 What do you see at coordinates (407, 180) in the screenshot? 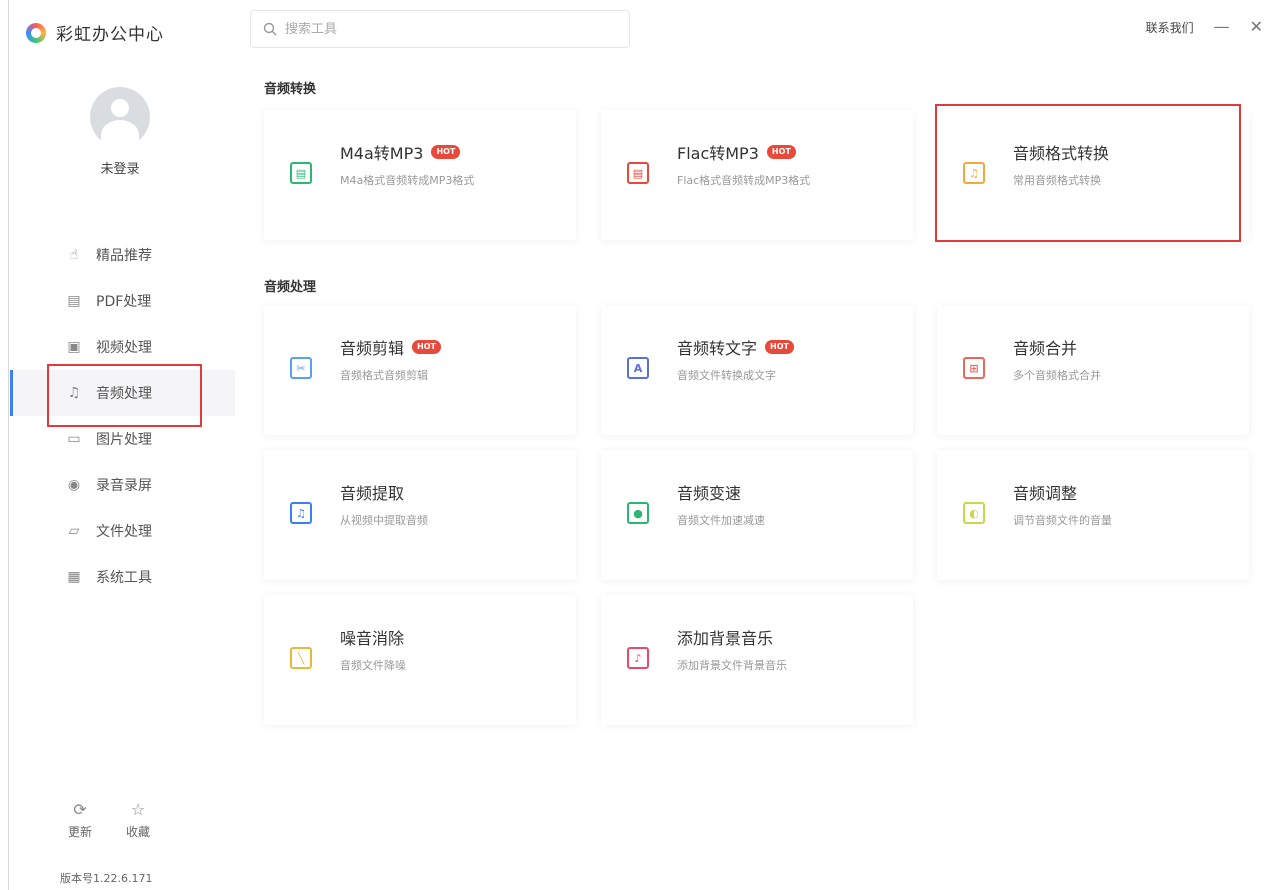
I see `tool-description: M4a格式音频转成MP3格式` at bounding box center [407, 180].